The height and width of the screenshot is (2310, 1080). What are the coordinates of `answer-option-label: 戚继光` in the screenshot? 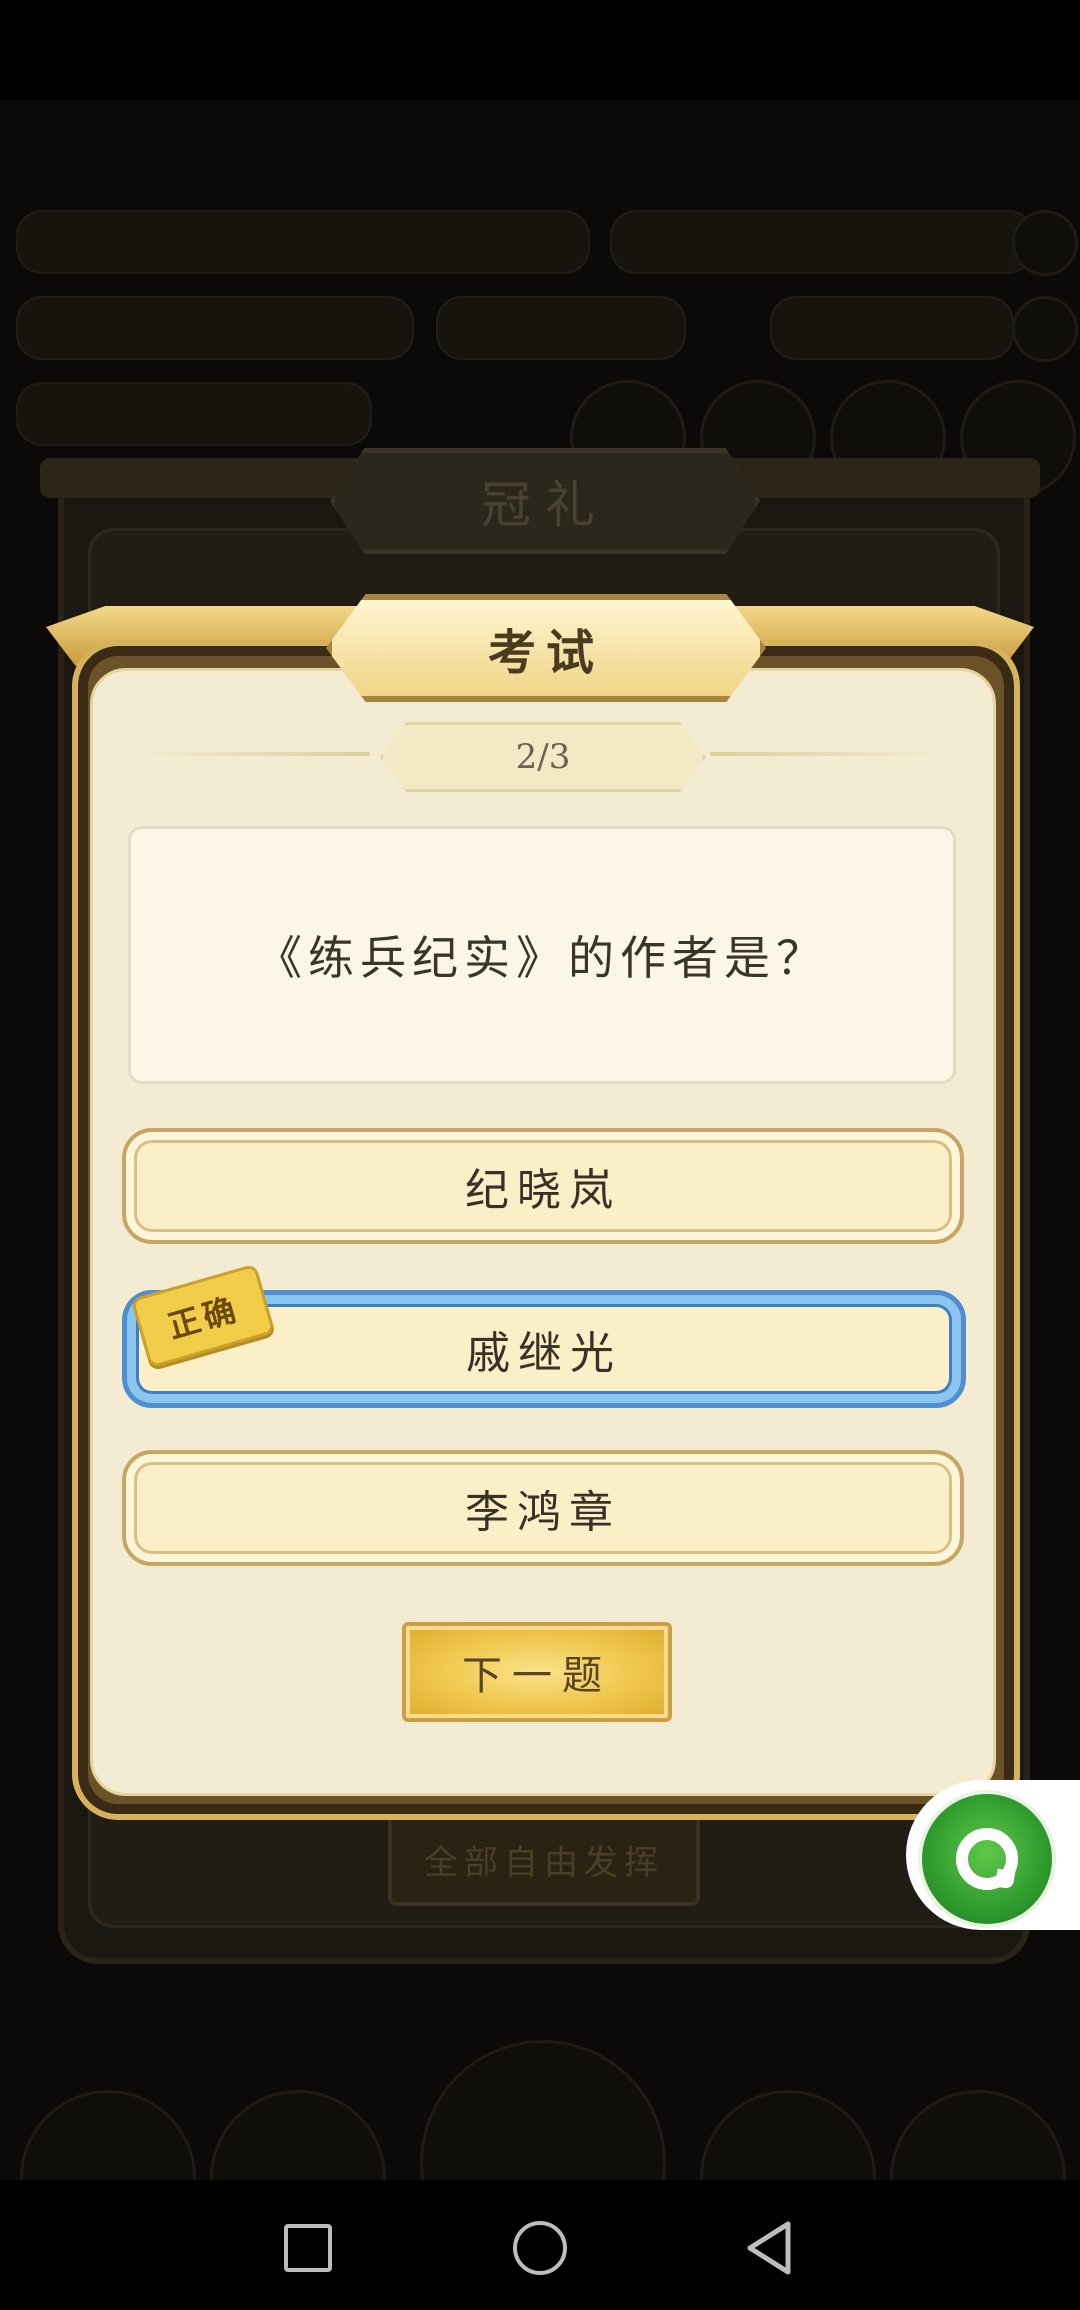 It's located at (544, 1353).